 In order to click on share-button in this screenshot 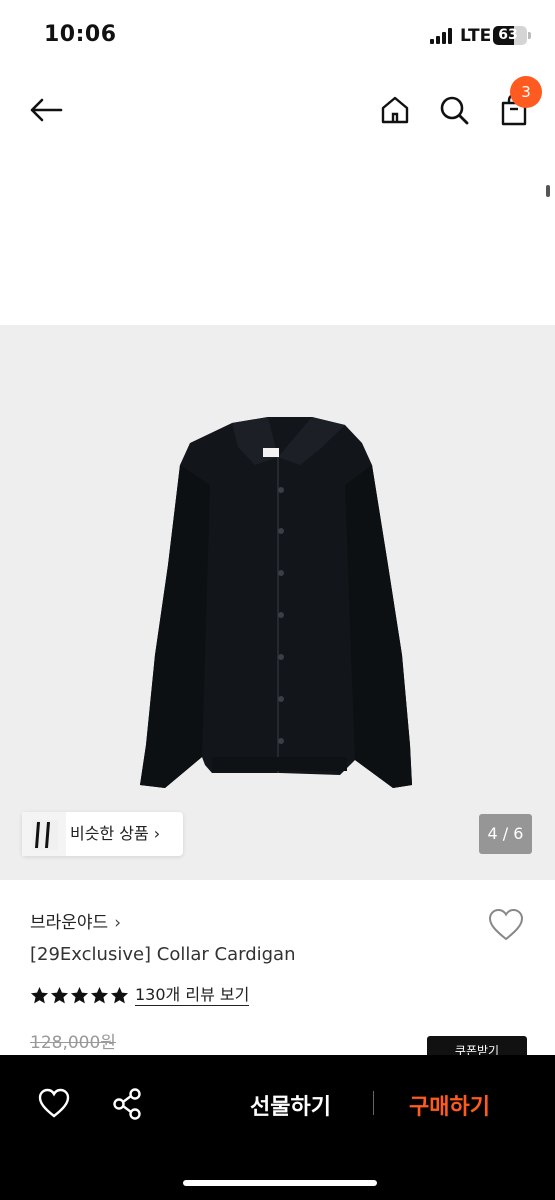, I will do `click(128, 1104)`.